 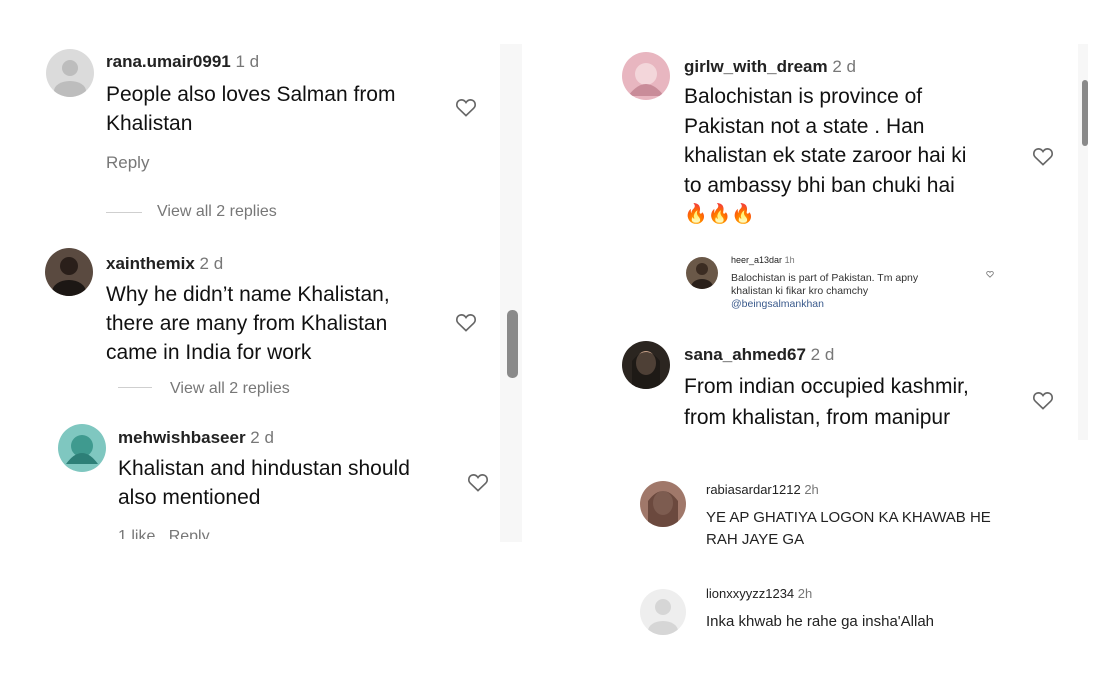 I want to click on username: girlw_with_dream, so click(x=756, y=66).